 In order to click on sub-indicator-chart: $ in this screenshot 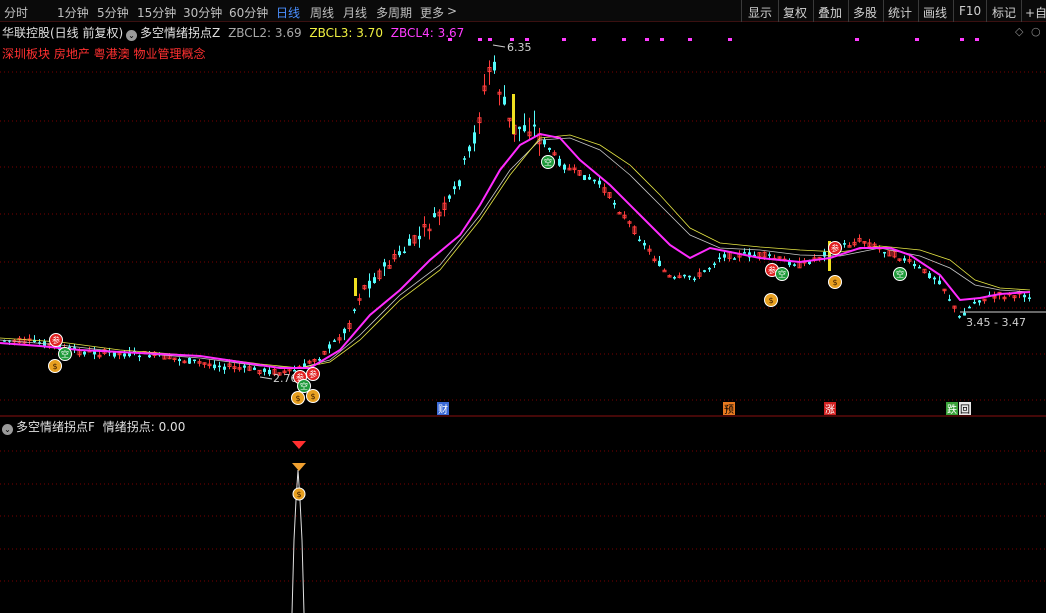, I will do `click(298, 527)`.